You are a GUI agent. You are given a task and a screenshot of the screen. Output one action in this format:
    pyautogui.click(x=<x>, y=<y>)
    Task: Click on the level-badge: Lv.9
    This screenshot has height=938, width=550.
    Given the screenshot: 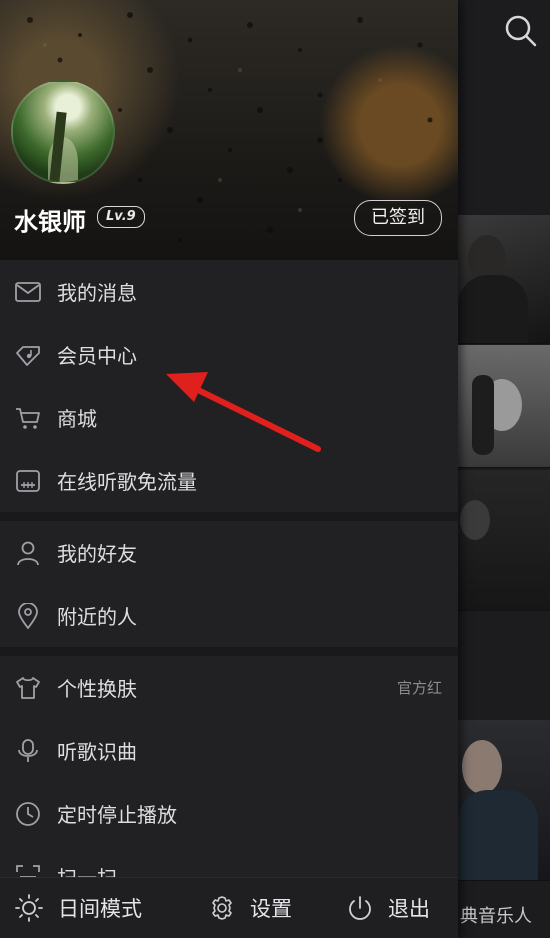 What is the action you would take?
    pyautogui.click(x=121, y=217)
    